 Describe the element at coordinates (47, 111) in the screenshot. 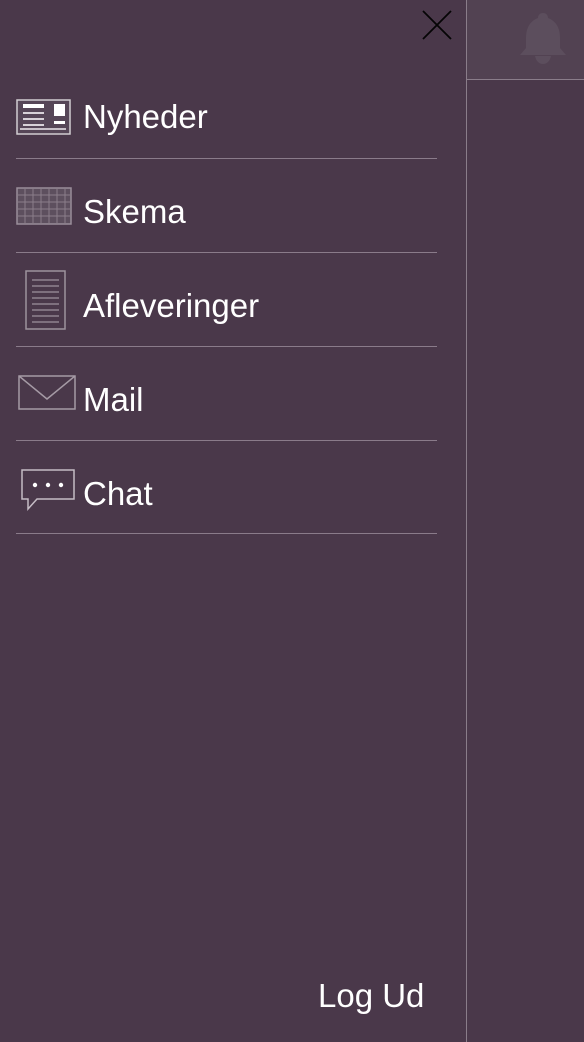

I see `news-icon` at that location.